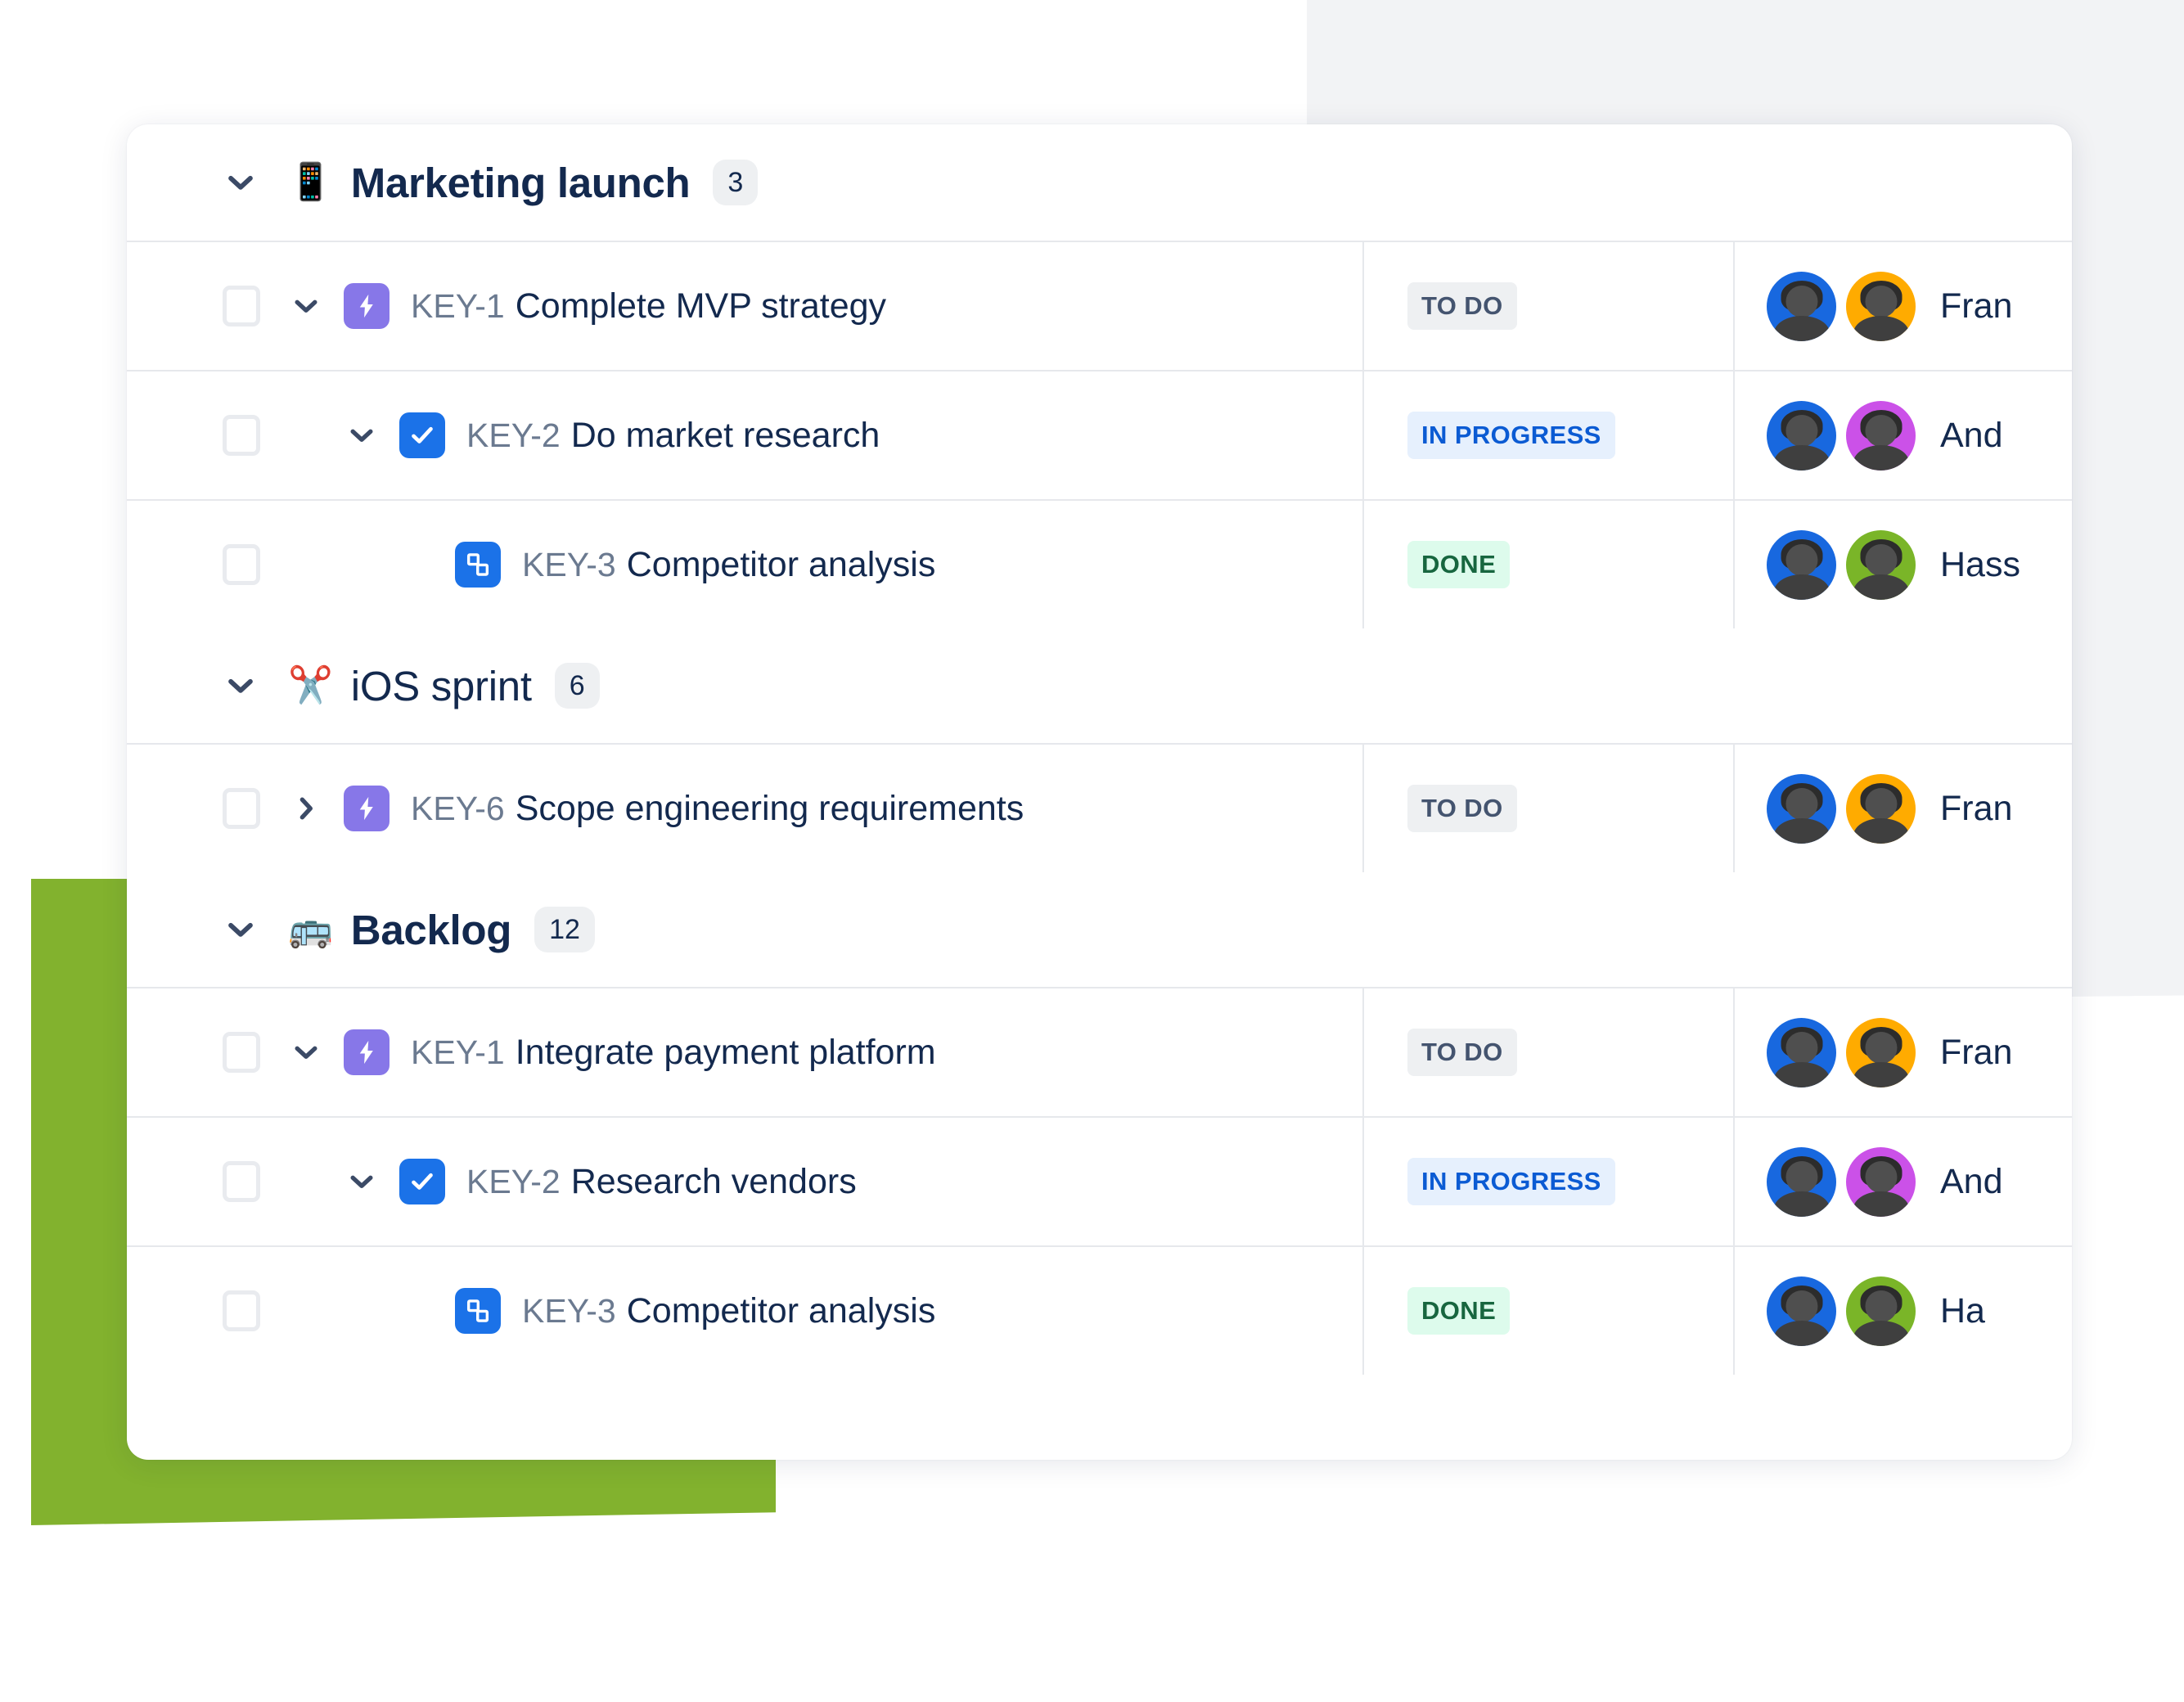 Image resolution: width=2184 pixels, height=1702 pixels. Describe the element at coordinates (1099, 305) in the screenshot. I see `table-row: KEY-1 Complete MVP strategy TO DO Fran` at that location.